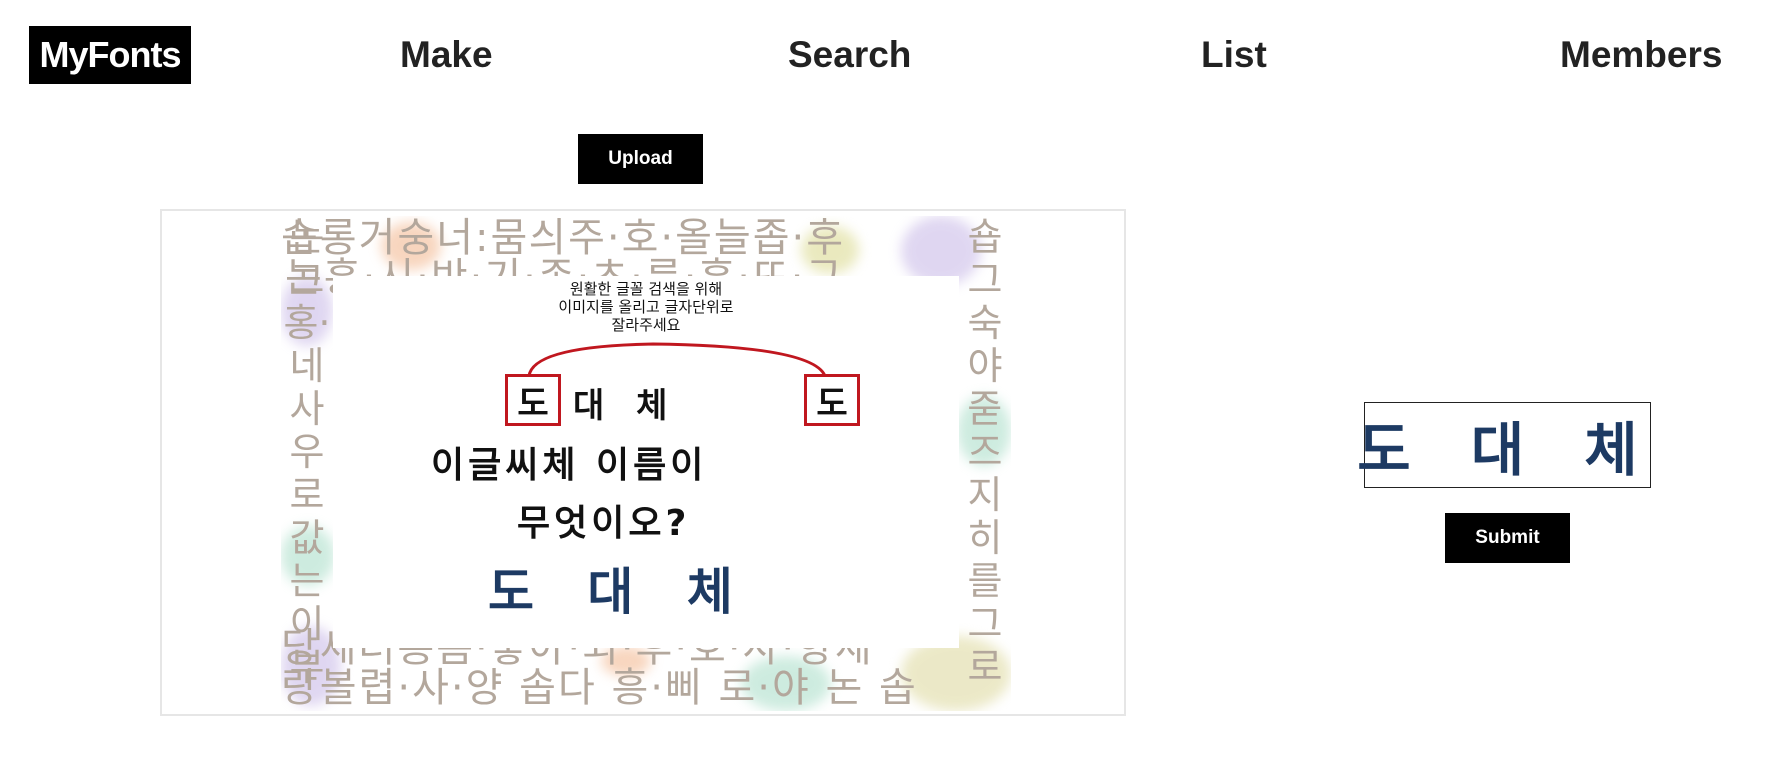 This screenshot has height=781, width=1767. I want to click on crop-preview: 도 대 체, so click(1504, 445).